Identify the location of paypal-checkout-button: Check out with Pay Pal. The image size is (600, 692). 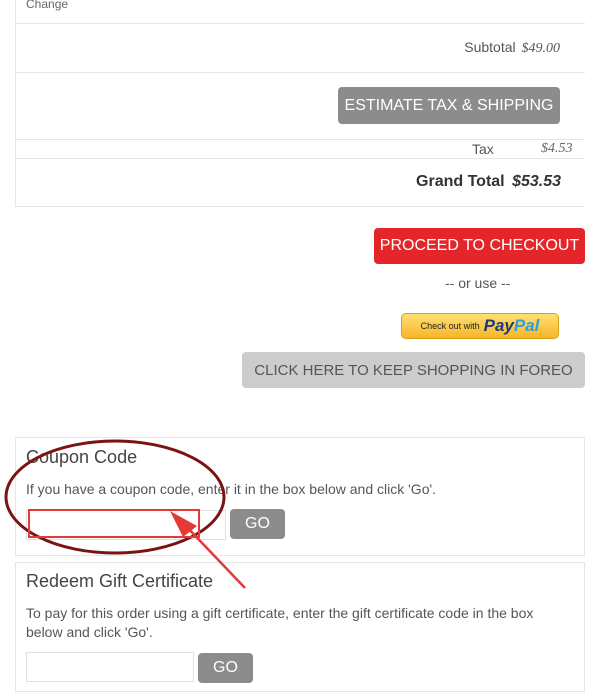
(480, 326).